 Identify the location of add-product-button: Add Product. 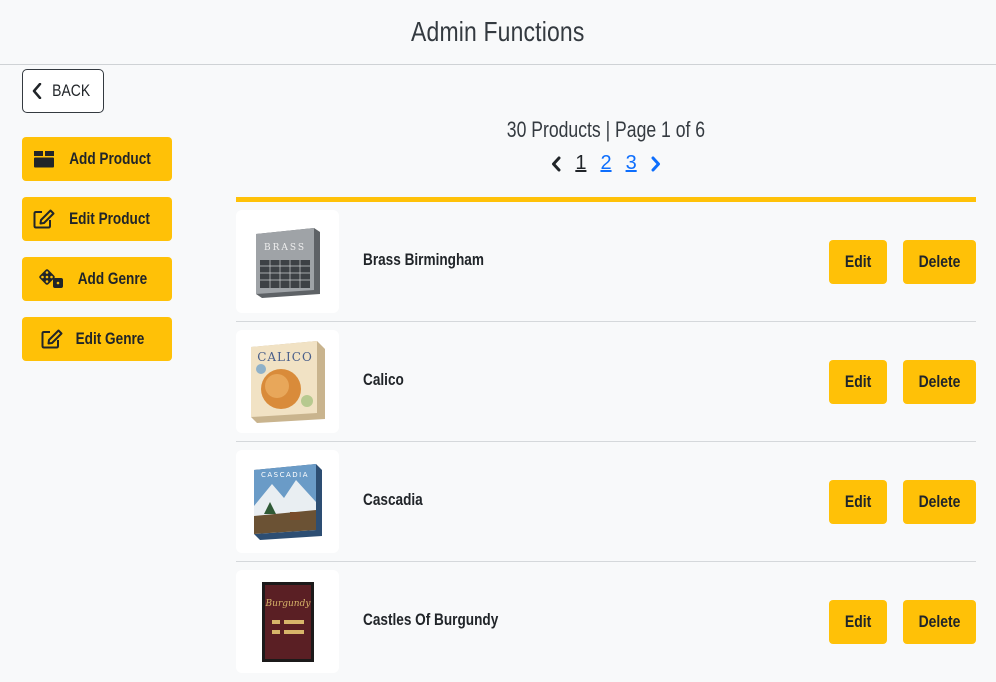
(97, 159).